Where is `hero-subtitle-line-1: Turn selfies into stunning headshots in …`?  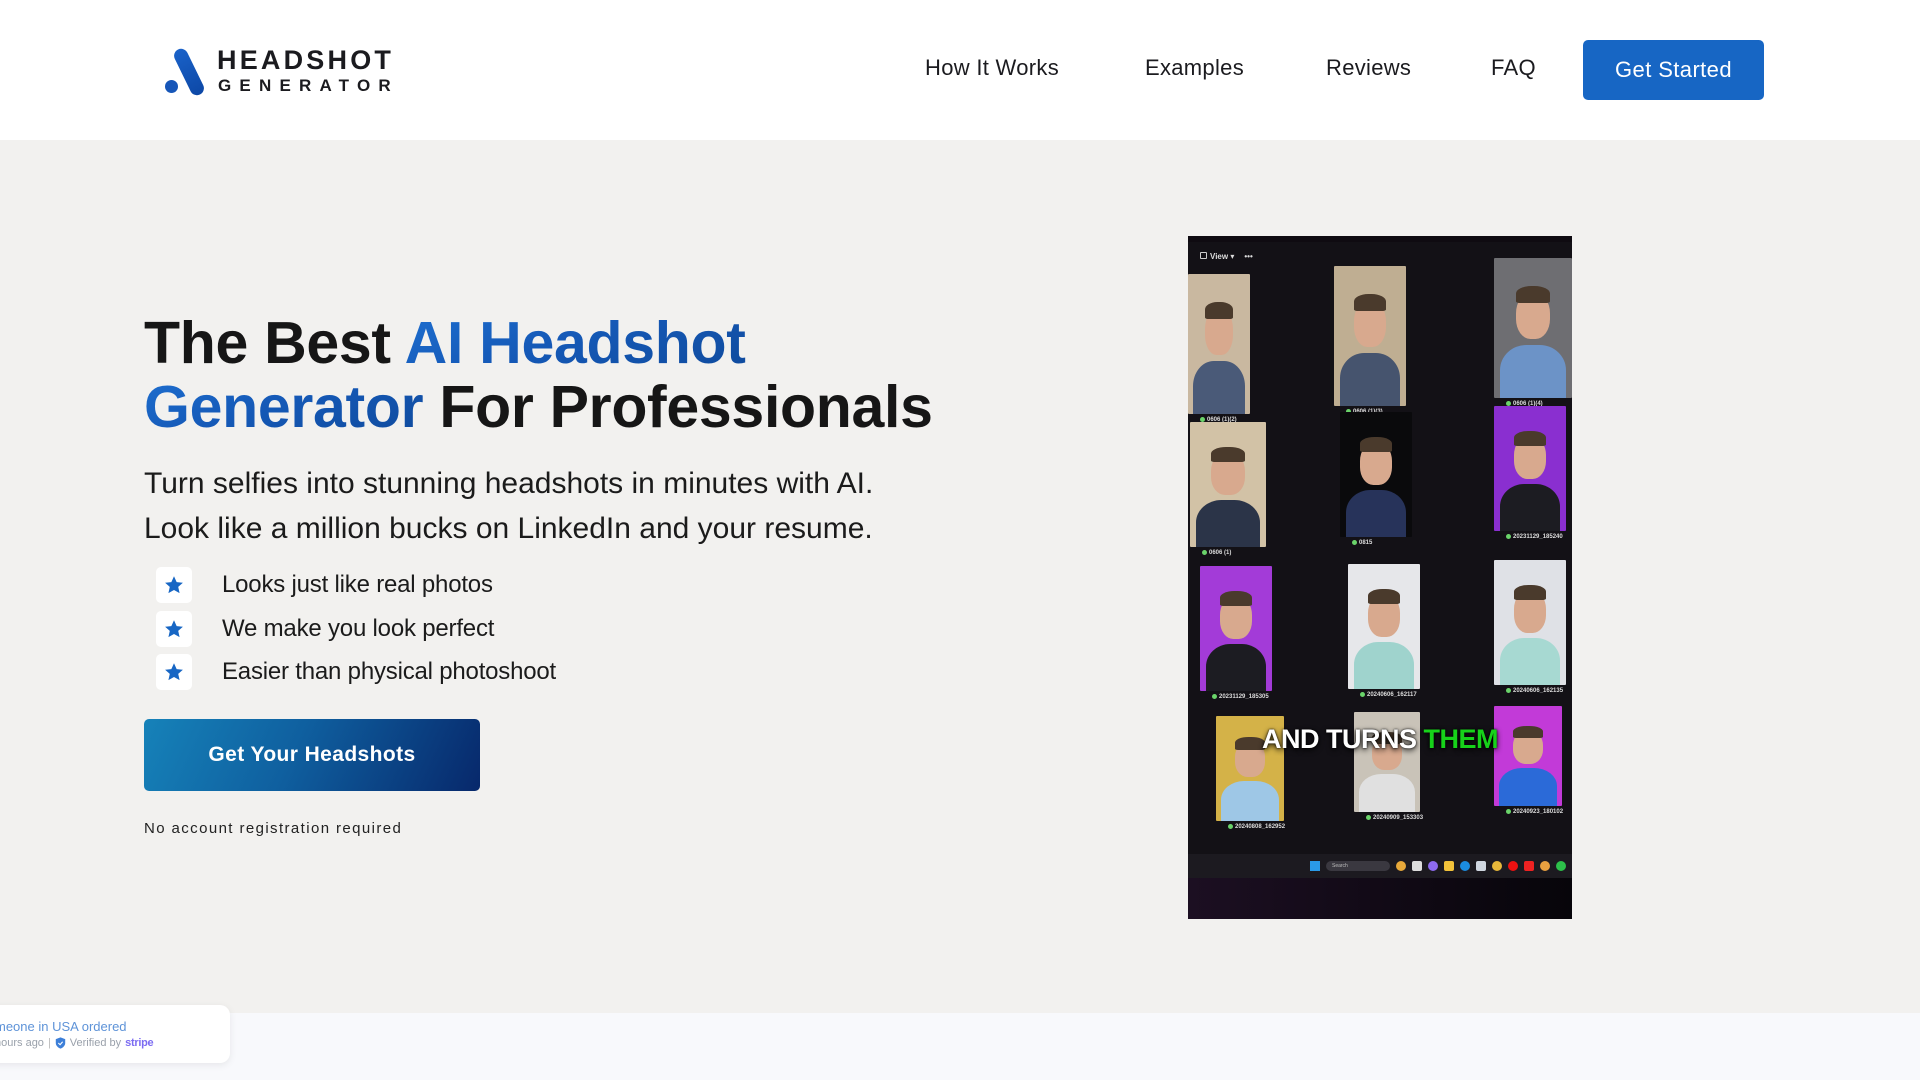 hero-subtitle-line-1: Turn selfies into stunning headshots in … is located at coordinates (509, 483).